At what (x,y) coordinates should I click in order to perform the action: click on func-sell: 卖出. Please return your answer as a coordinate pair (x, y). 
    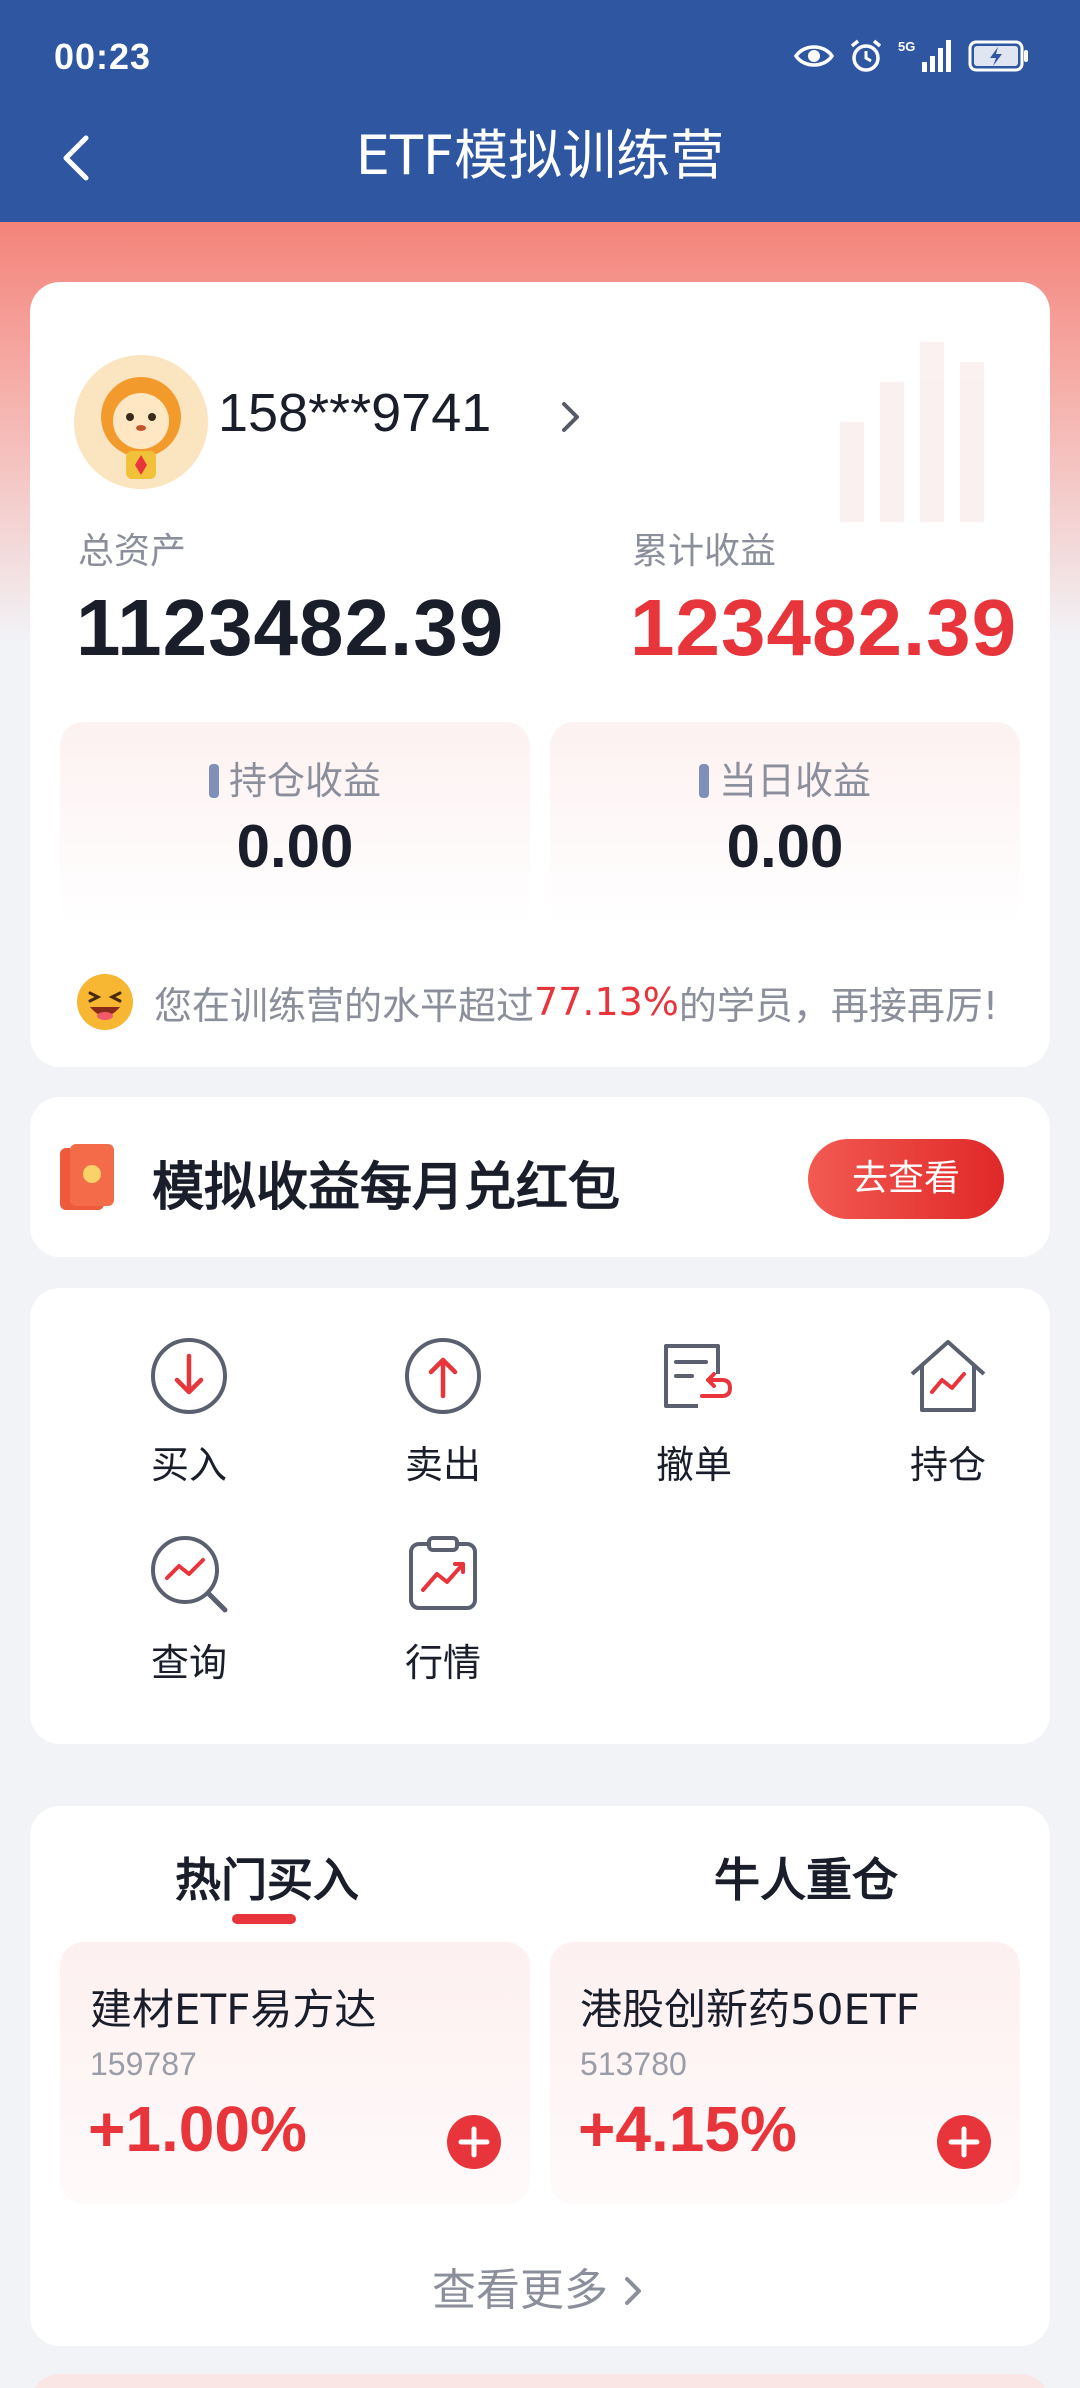
    Looking at the image, I should click on (443, 1414).